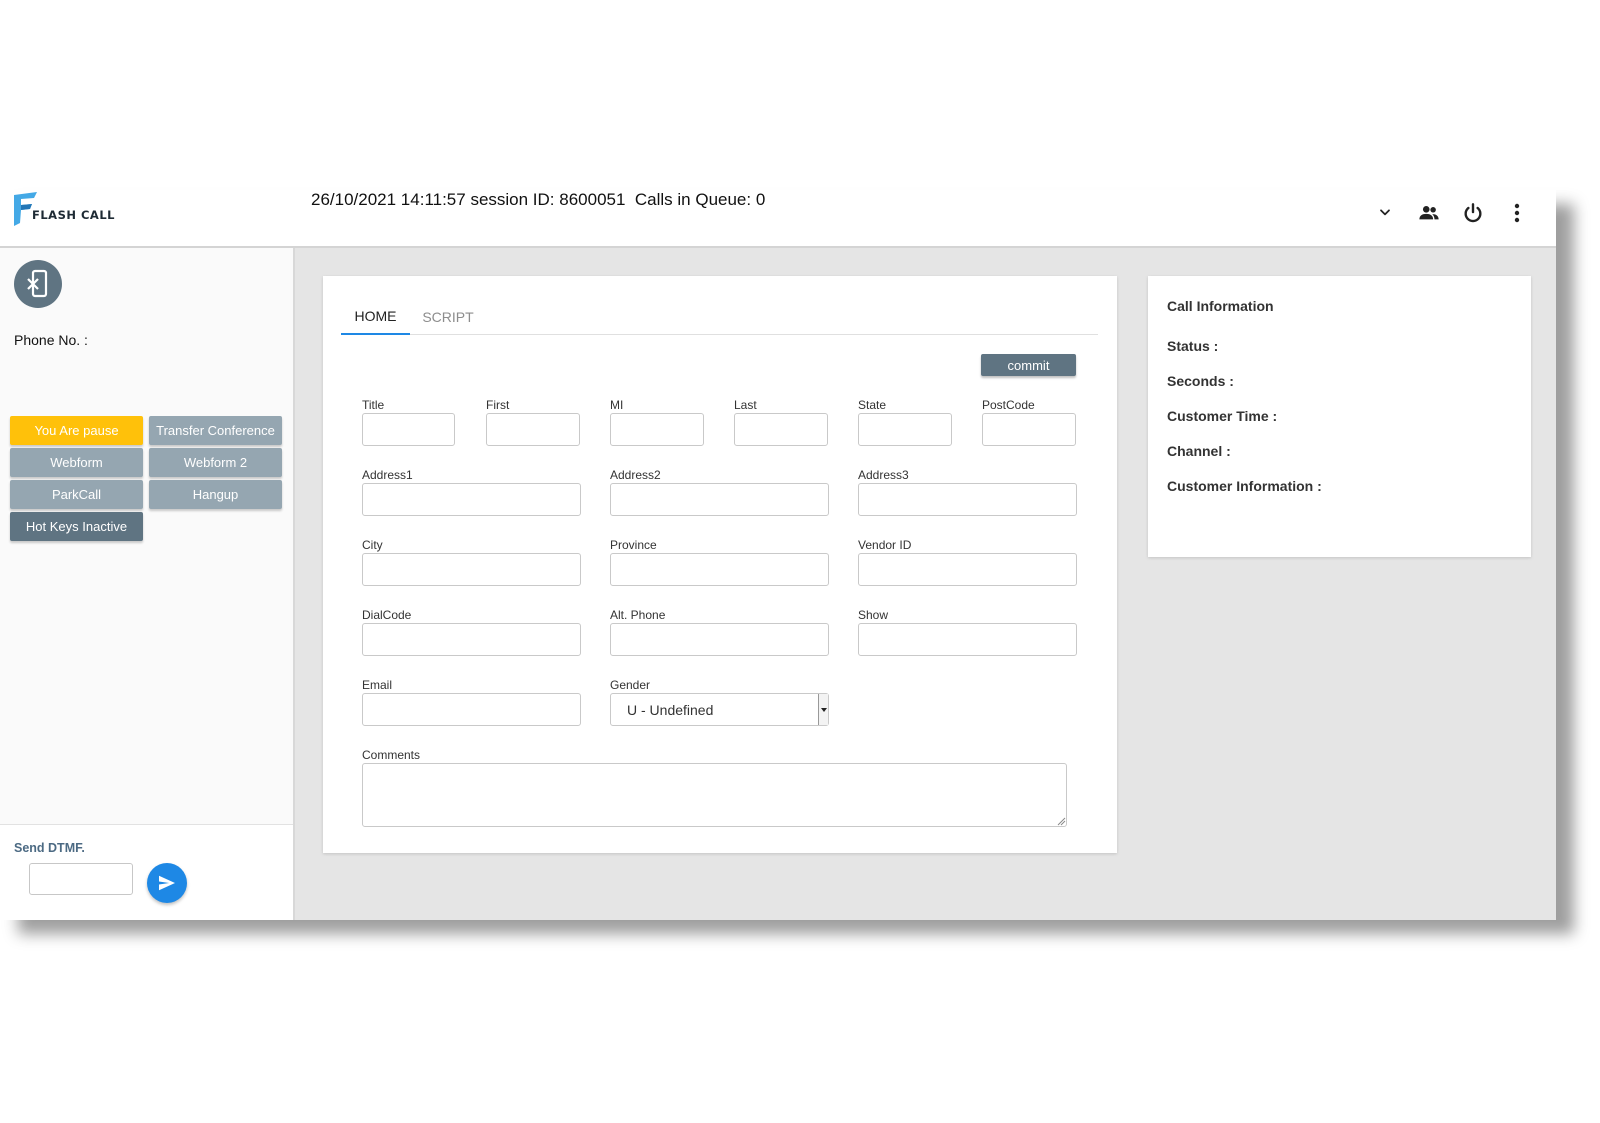 The image size is (1600, 1123). I want to click on phone-number-label: Phone No. :, so click(51, 340).